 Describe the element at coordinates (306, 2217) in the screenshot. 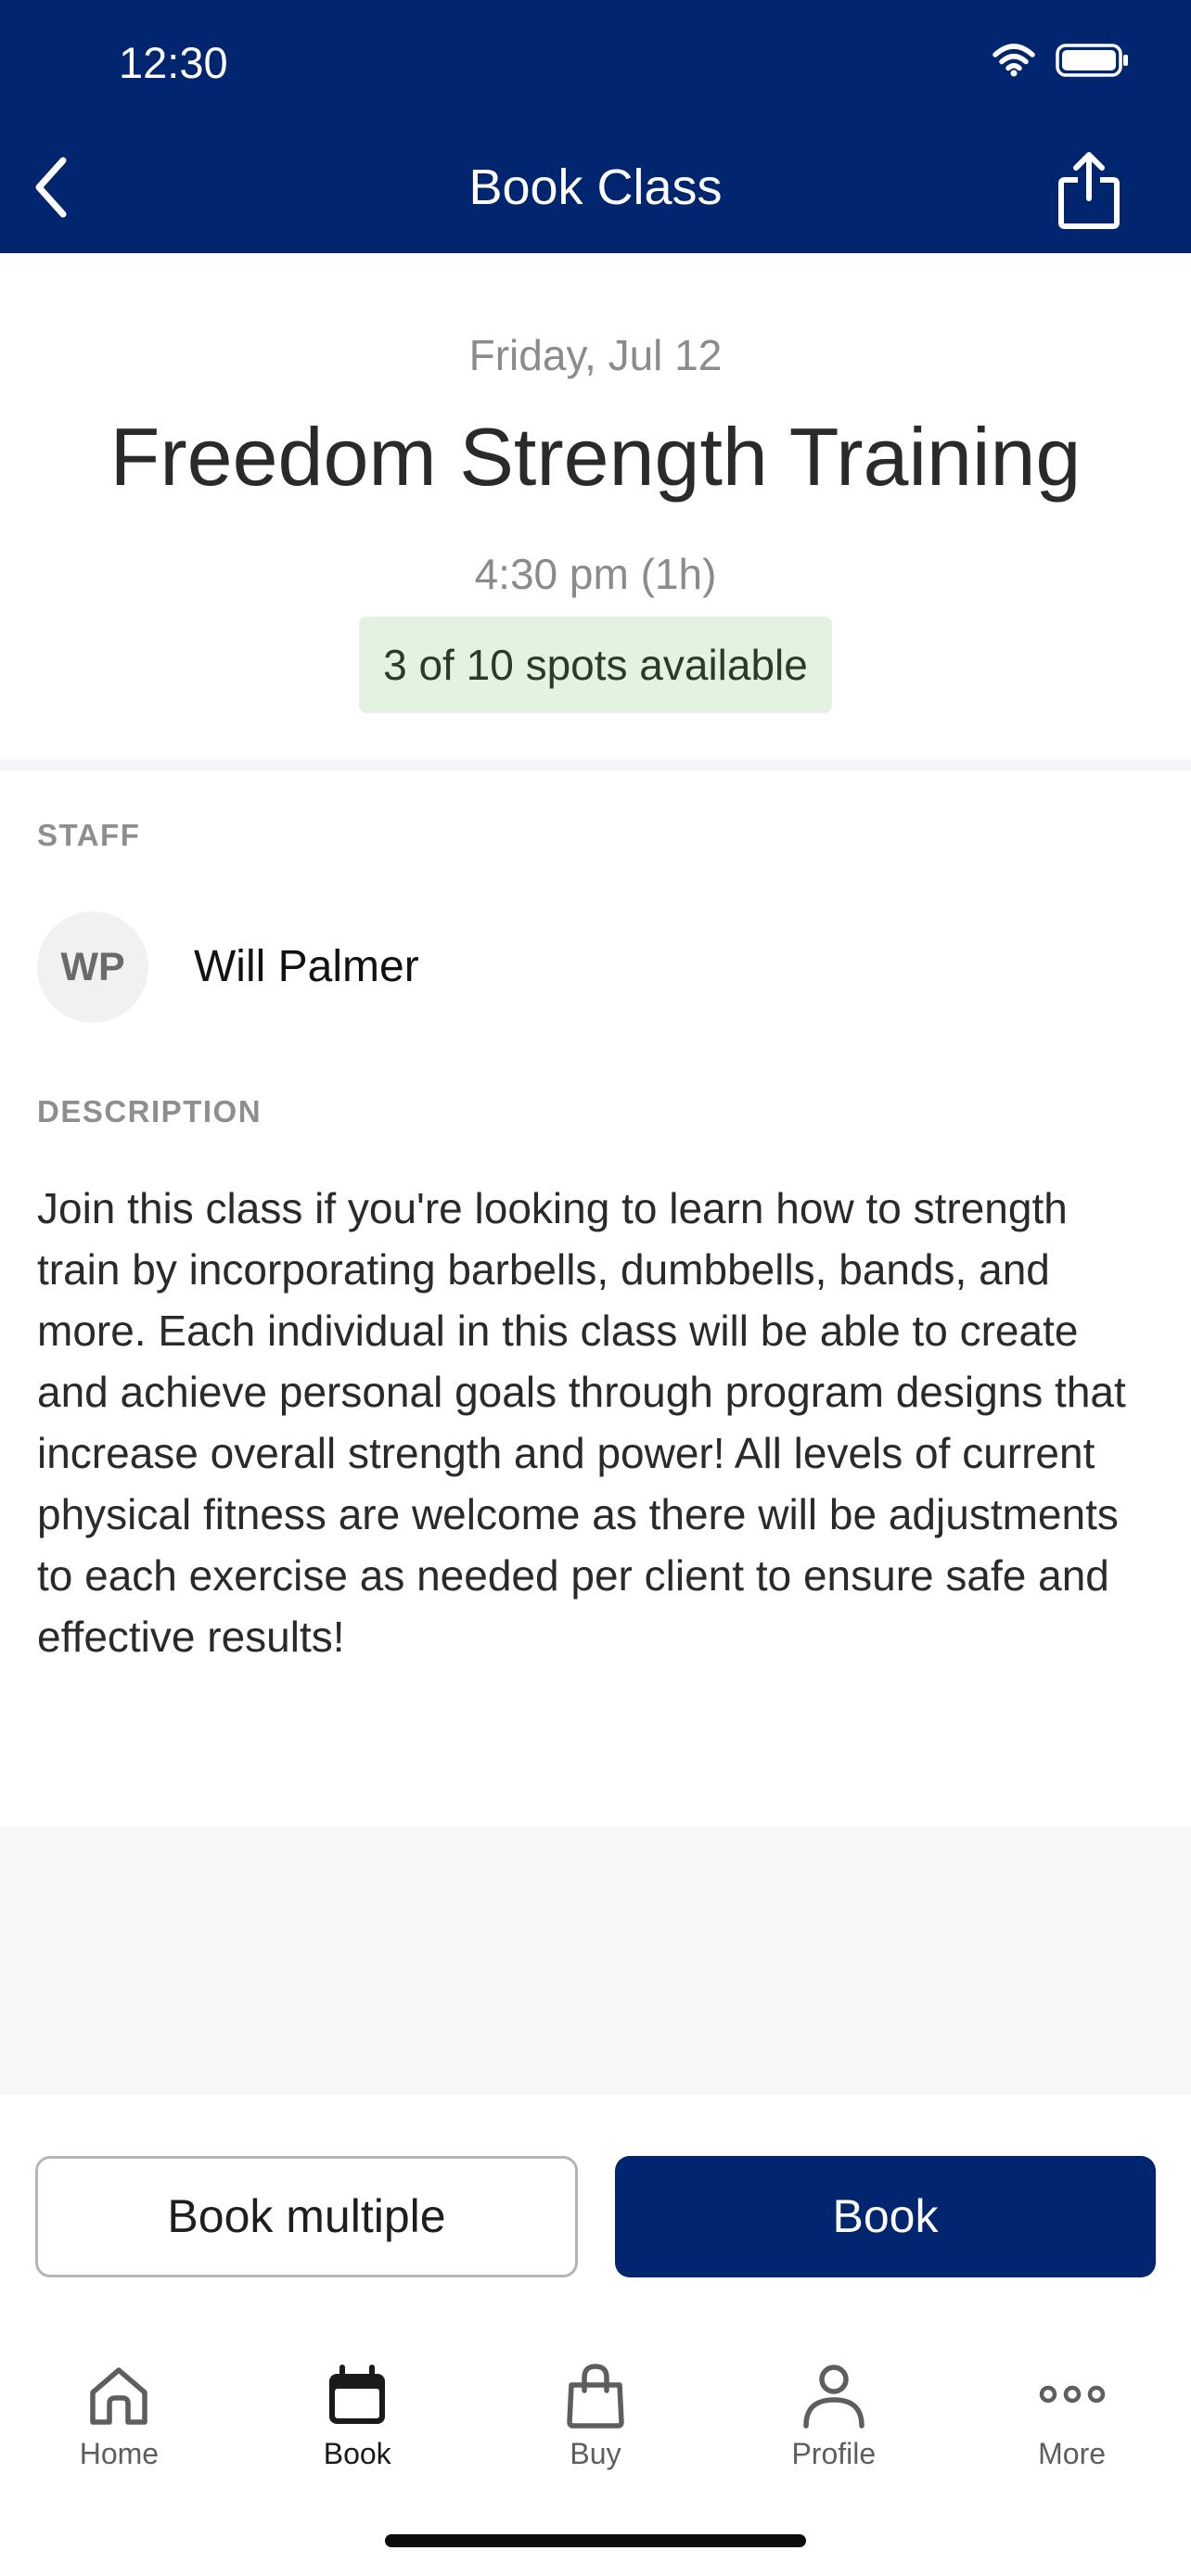

I see `book-multiple-button: Book multiple` at that location.